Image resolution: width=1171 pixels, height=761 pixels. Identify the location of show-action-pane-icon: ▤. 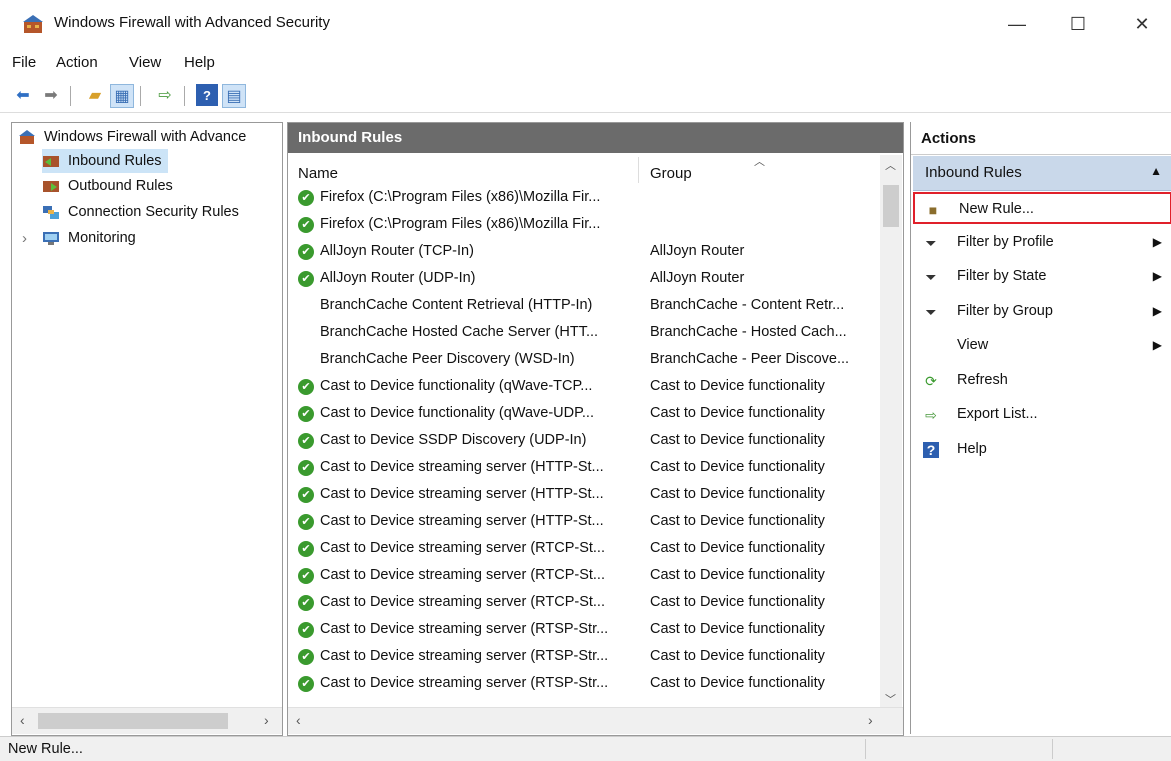
(234, 96).